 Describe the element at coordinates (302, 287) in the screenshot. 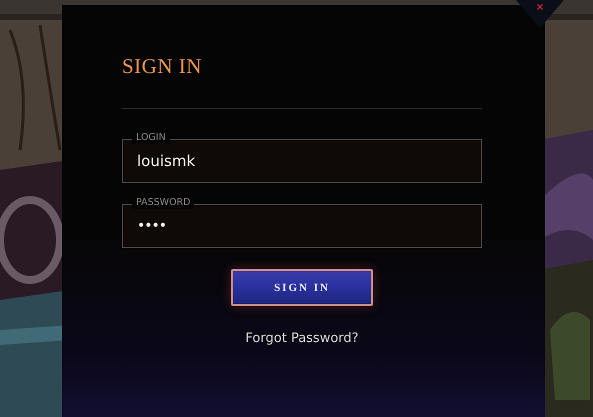

I see `sign-in-button: SIGN IN` at that location.